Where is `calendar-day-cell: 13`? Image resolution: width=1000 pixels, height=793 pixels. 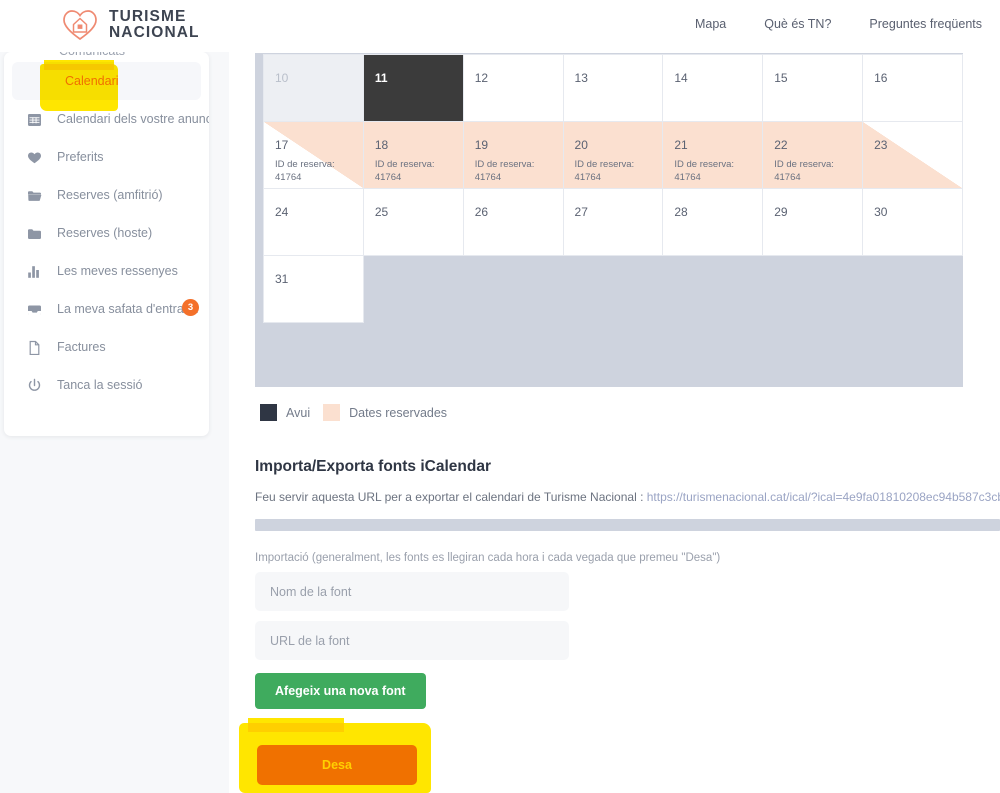
calendar-day-cell: 13 is located at coordinates (613, 88).